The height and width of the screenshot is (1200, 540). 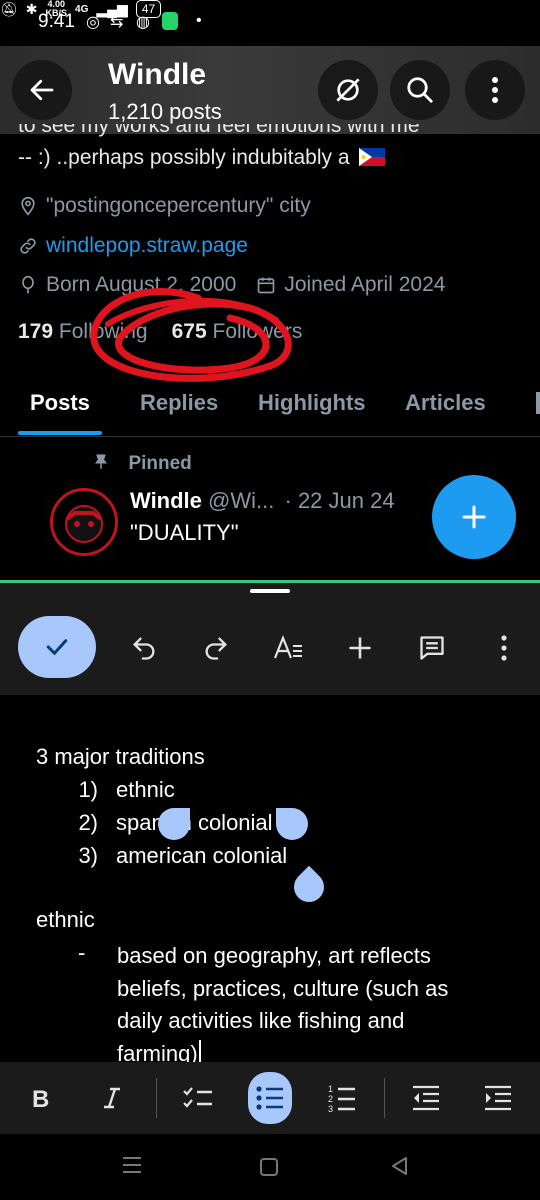 I want to click on hotspot-icon: ◎, so click(x=93, y=22).